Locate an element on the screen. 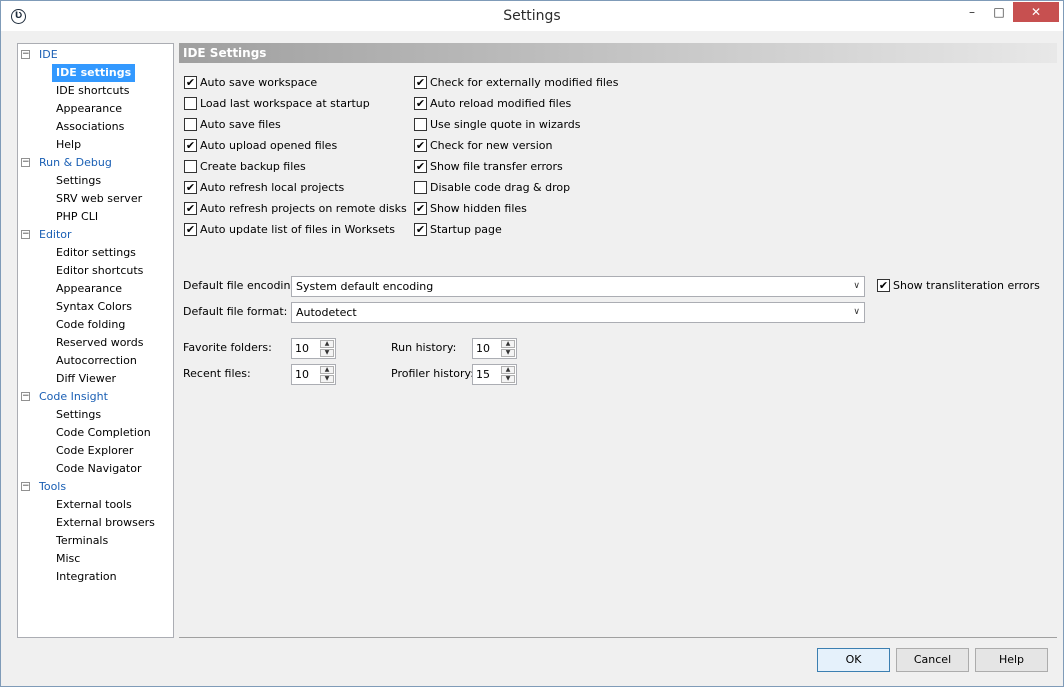 Image resolution: width=1064 pixels, height=687 pixels. tree-item-label: External tools is located at coordinates (94, 504).